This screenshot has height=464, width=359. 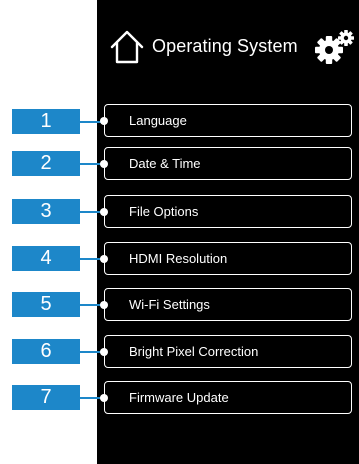 I want to click on menu-item-label: File Options, so click(x=164, y=211).